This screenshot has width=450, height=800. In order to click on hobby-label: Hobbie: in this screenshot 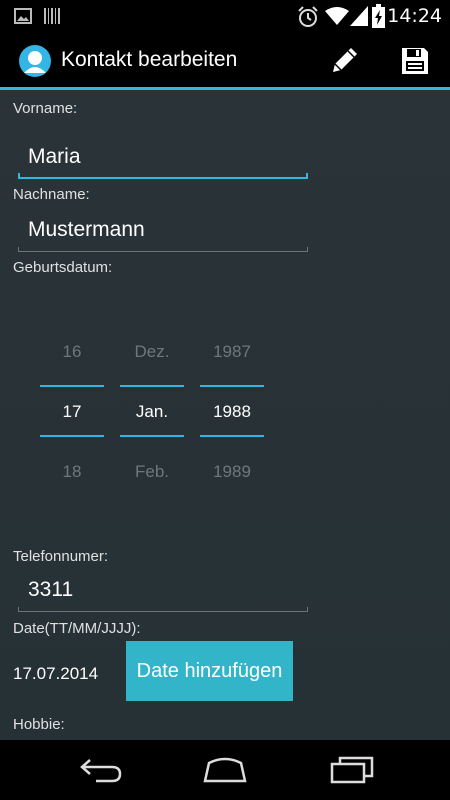, I will do `click(39, 724)`.